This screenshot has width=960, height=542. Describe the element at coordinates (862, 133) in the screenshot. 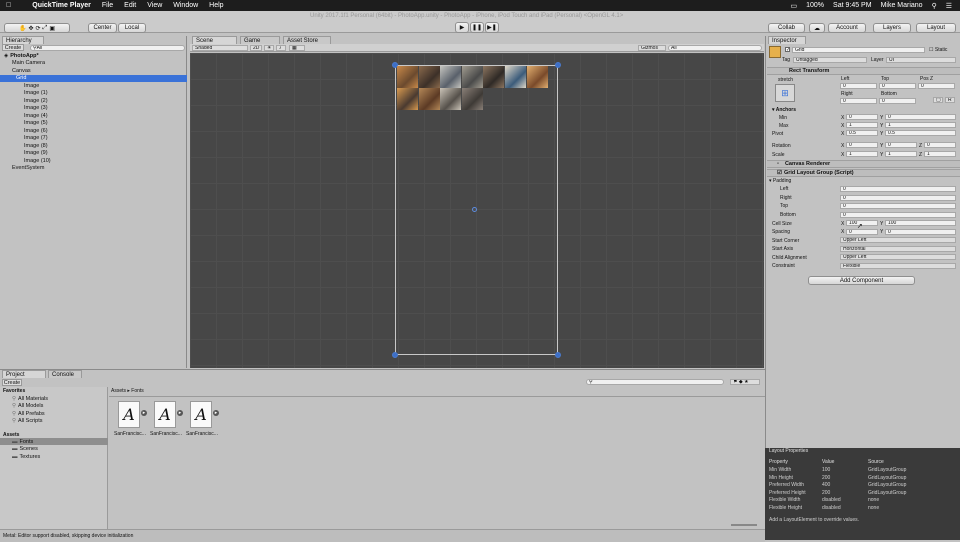

I see `pivot-x-field: 0.5` at that location.